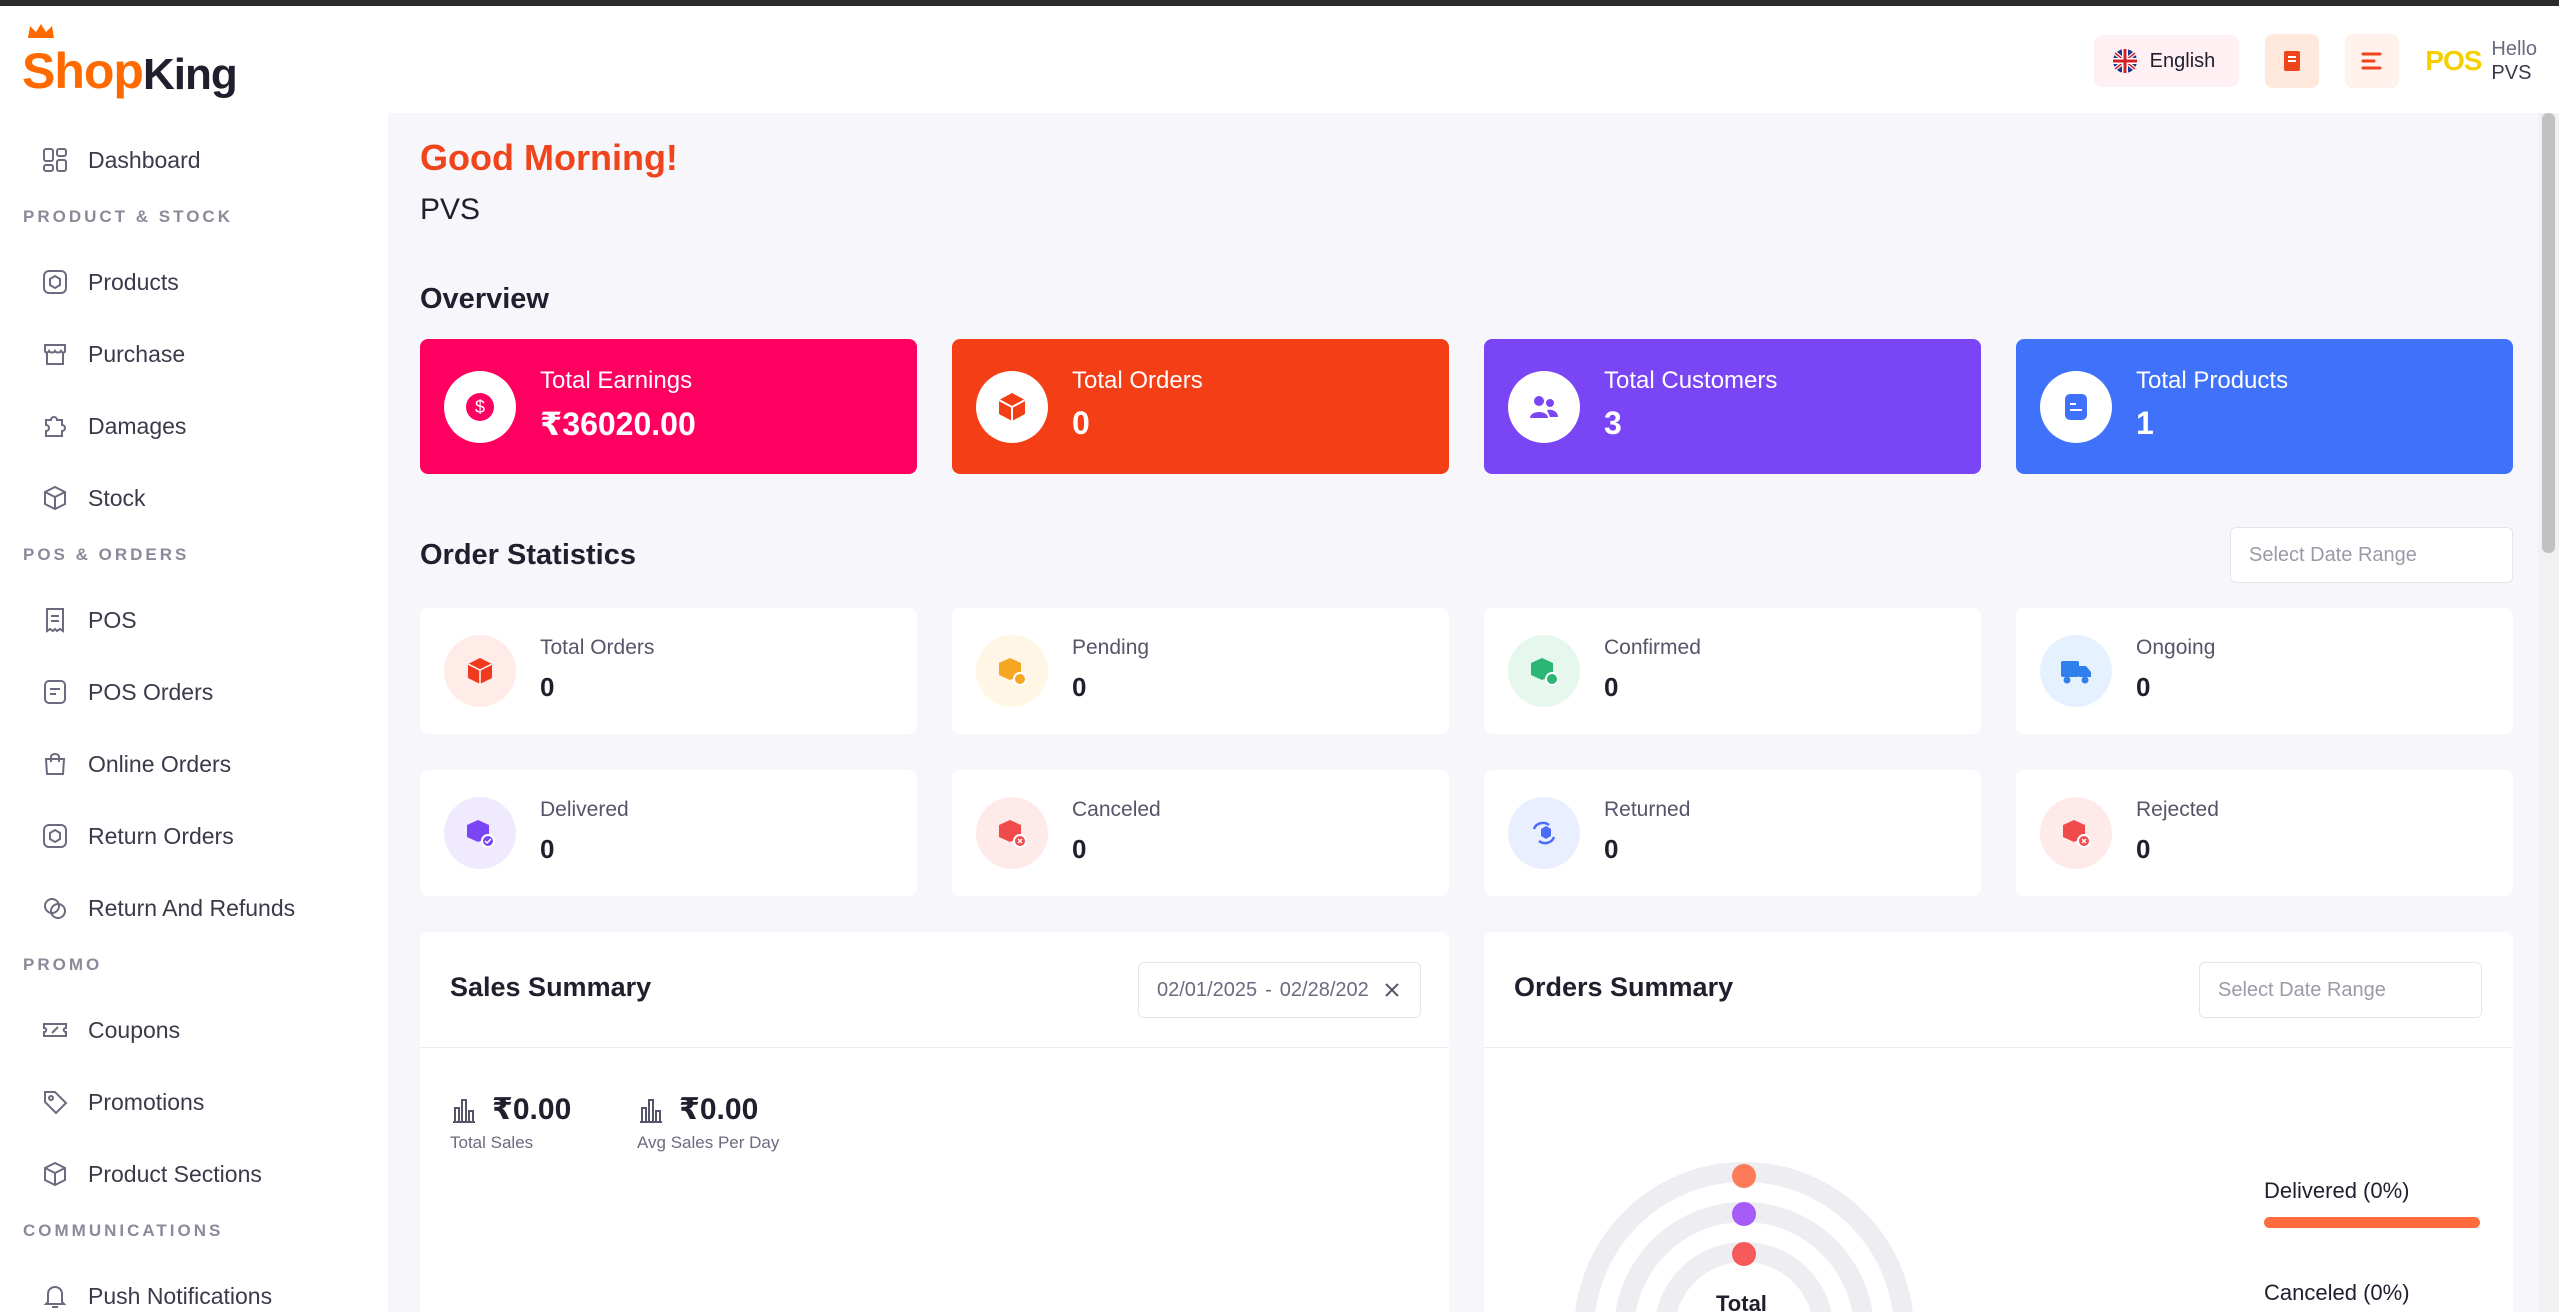 Image resolution: width=2559 pixels, height=1312 pixels. Describe the element at coordinates (2076, 671) in the screenshot. I see `truck-icon` at that location.